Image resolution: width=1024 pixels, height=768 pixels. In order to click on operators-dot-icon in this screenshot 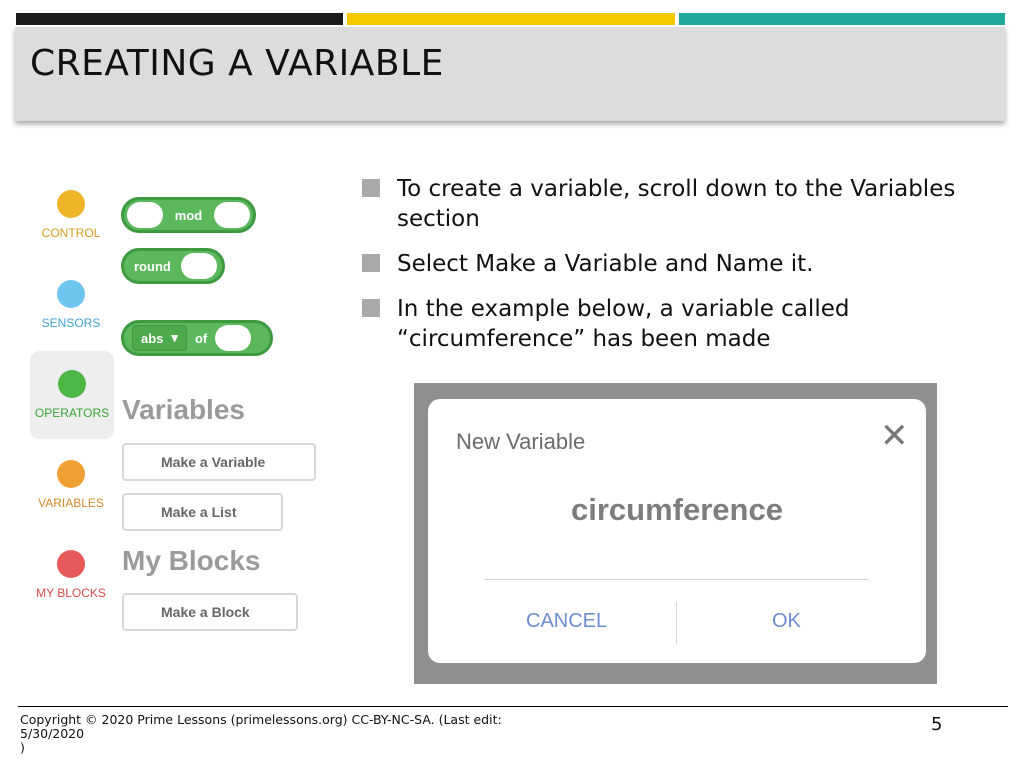, I will do `click(72, 384)`.